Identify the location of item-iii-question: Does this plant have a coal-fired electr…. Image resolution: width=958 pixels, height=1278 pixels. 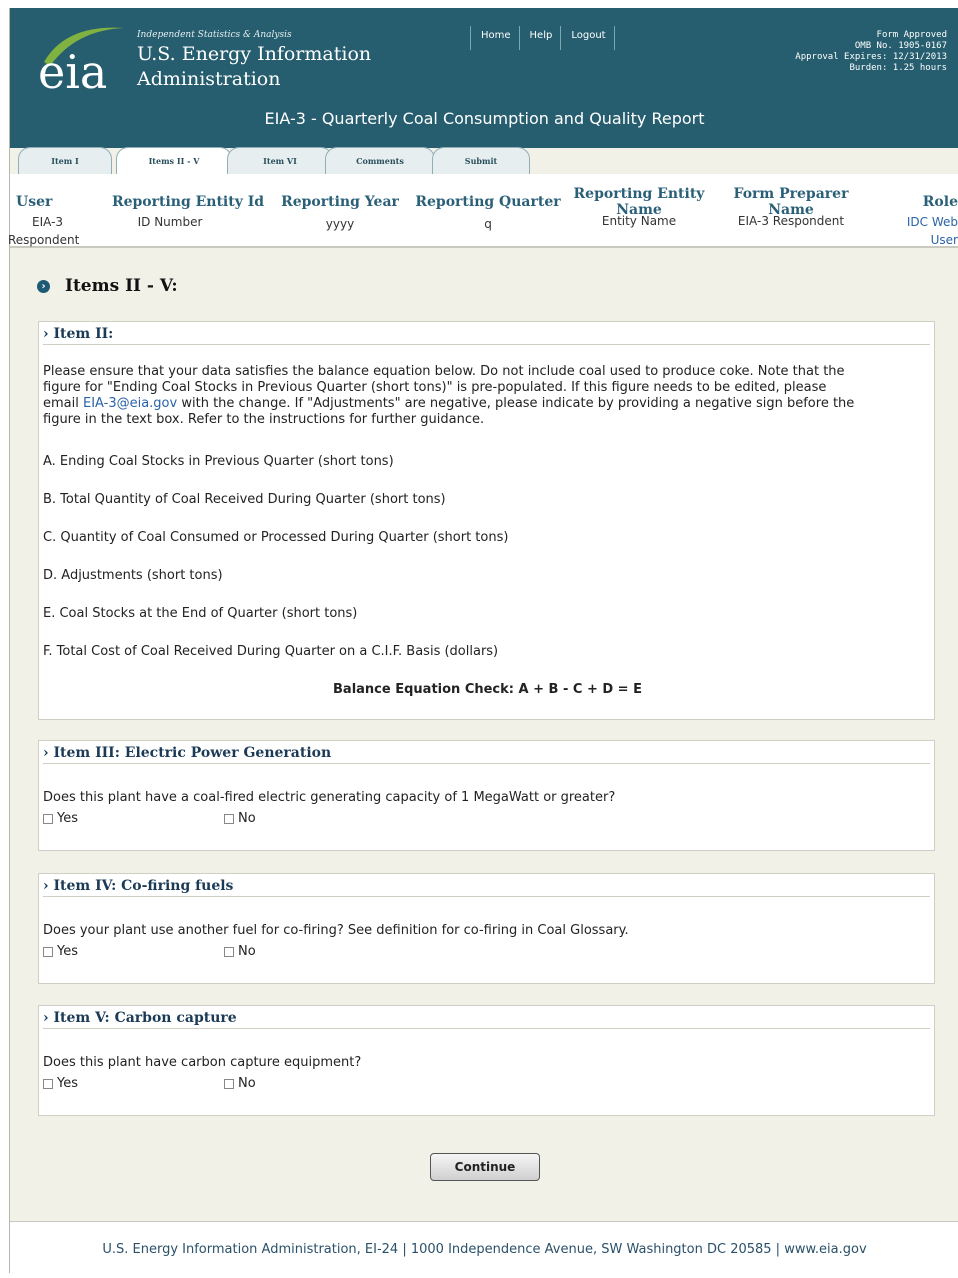
(329, 797).